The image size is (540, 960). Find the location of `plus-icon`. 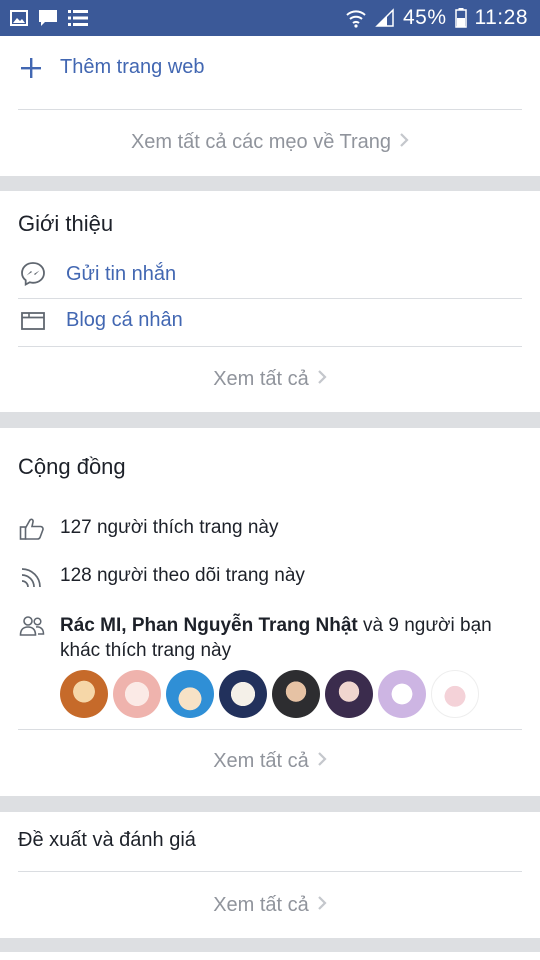

plus-icon is located at coordinates (31, 68).